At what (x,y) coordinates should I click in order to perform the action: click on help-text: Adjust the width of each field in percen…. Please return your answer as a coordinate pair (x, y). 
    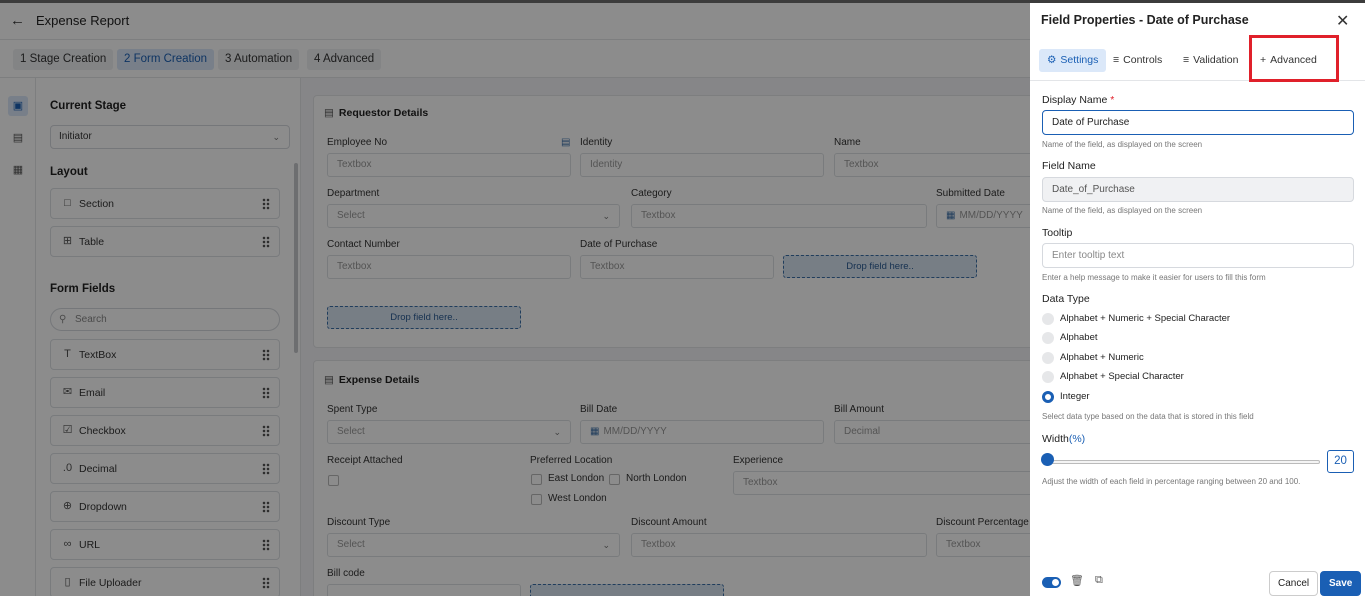
    Looking at the image, I should click on (1171, 481).